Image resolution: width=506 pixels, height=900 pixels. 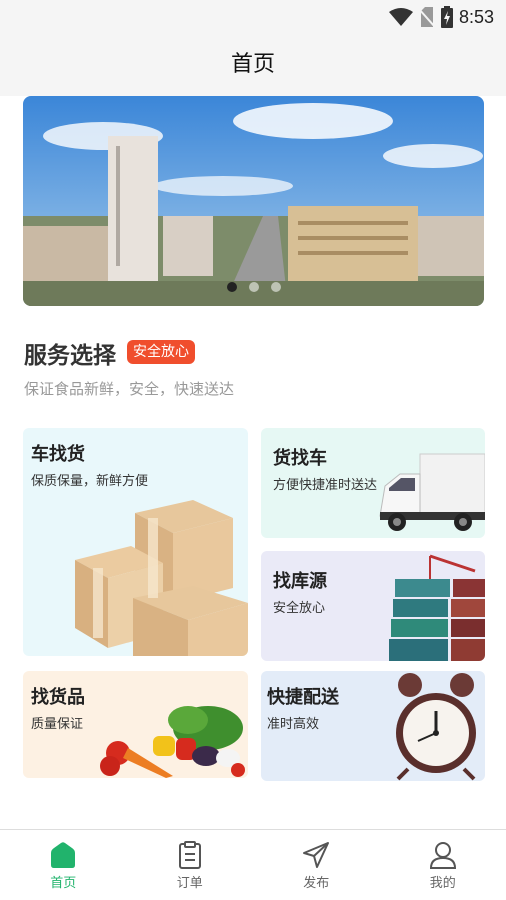 What do you see at coordinates (57, 724) in the screenshot?
I see `card-subtitle: 质量保证` at bounding box center [57, 724].